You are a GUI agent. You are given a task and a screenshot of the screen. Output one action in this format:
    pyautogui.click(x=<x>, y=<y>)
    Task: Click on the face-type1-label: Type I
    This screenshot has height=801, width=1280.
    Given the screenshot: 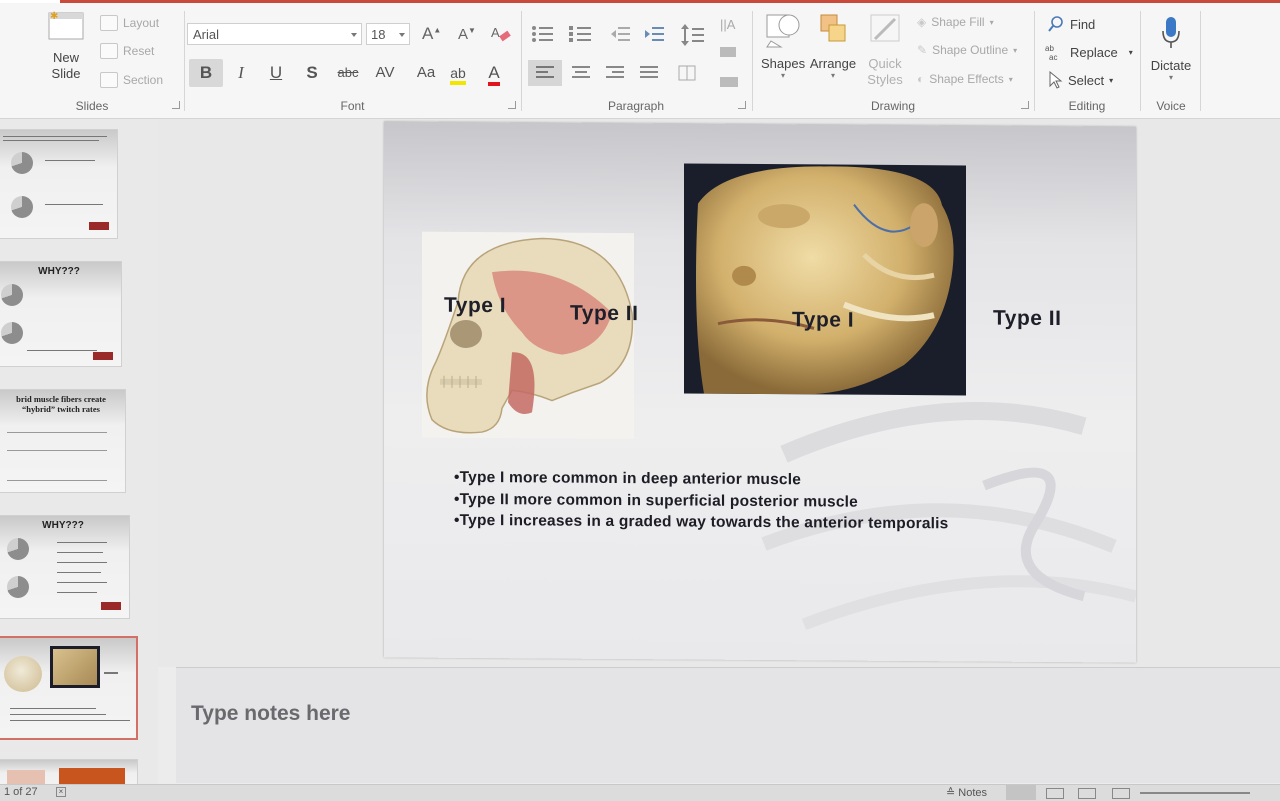 What is the action you would take?
    pyautogui.click(x=823, y=320)
    